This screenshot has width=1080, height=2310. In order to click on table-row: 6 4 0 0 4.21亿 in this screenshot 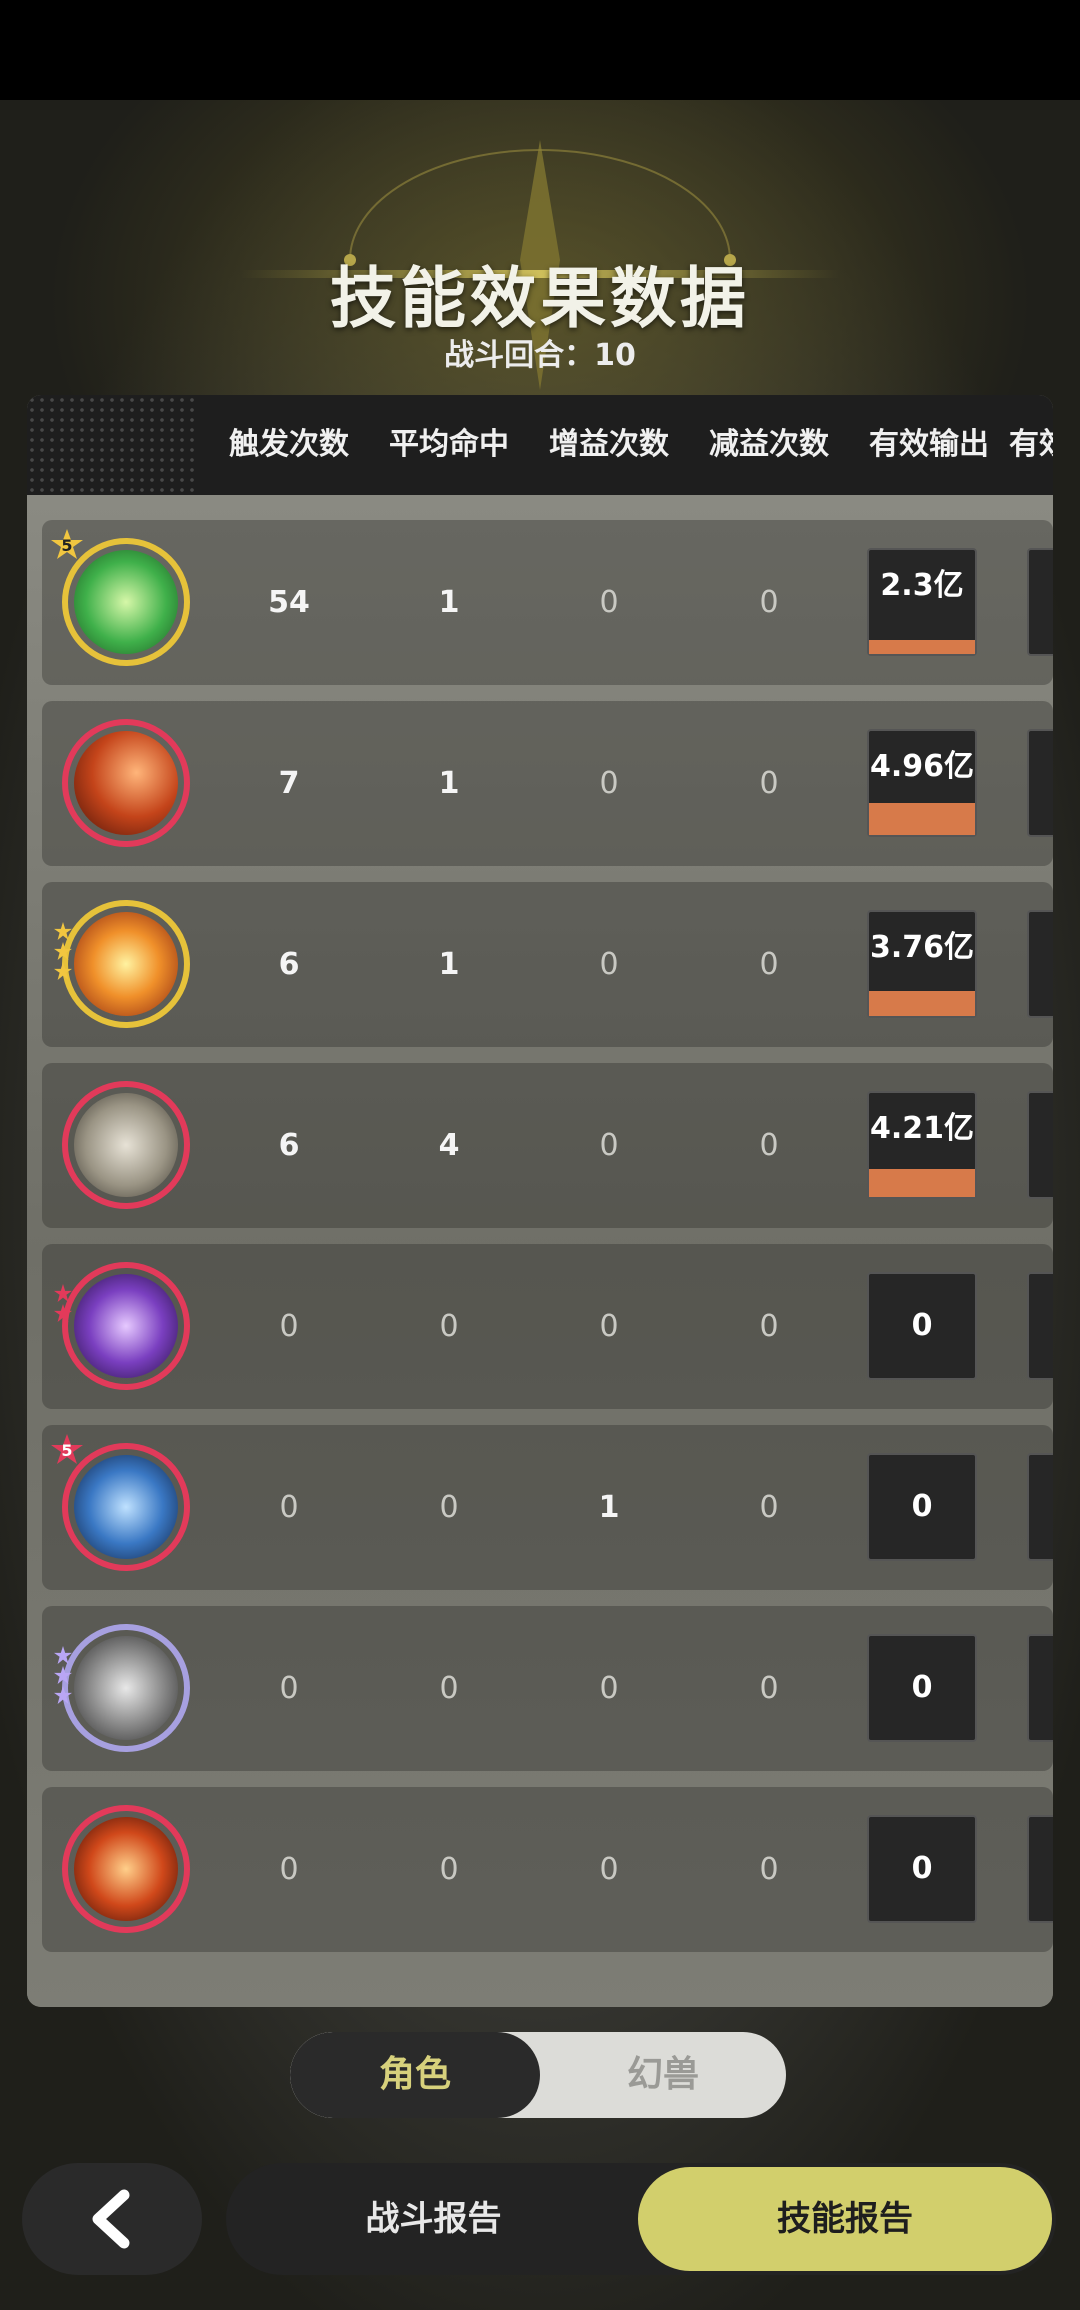, I will do `click(547, 1145)`.